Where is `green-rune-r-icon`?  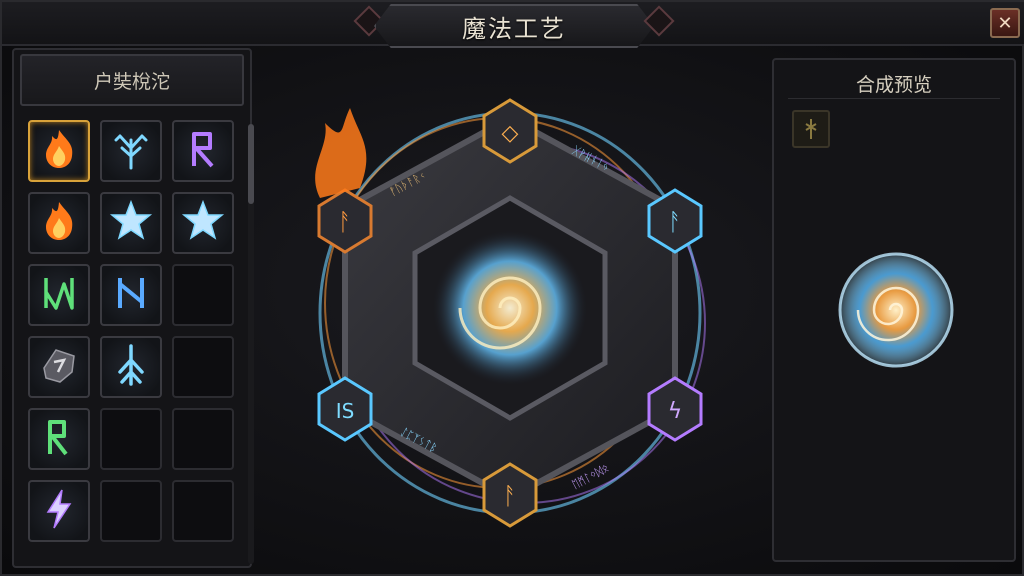 green-rune-r-icon is located at coordinates (59, 439).